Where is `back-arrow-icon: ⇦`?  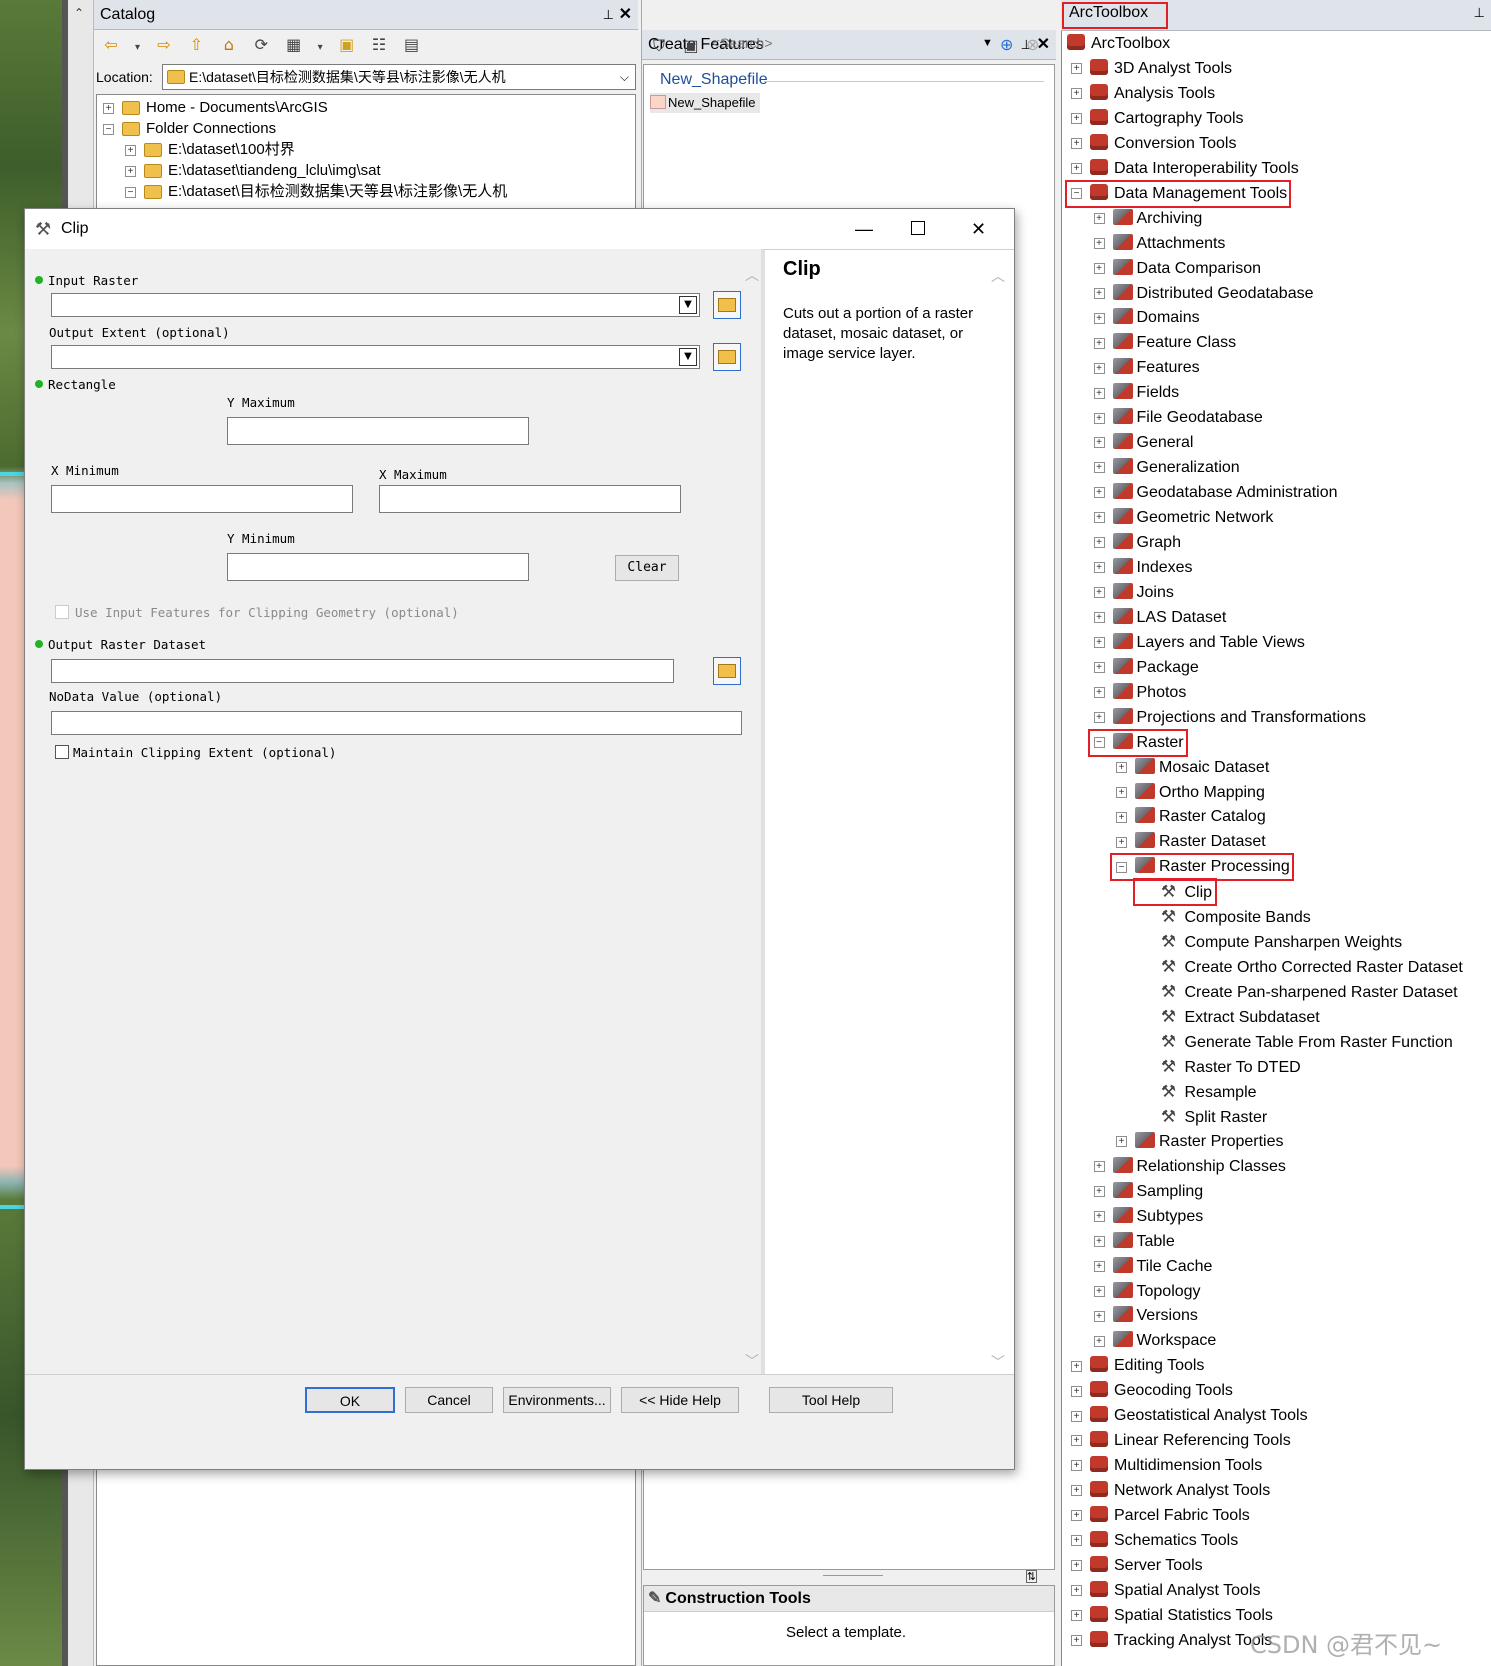 back-arrow-icon: ⇦ is located at coordinates (111, 45).